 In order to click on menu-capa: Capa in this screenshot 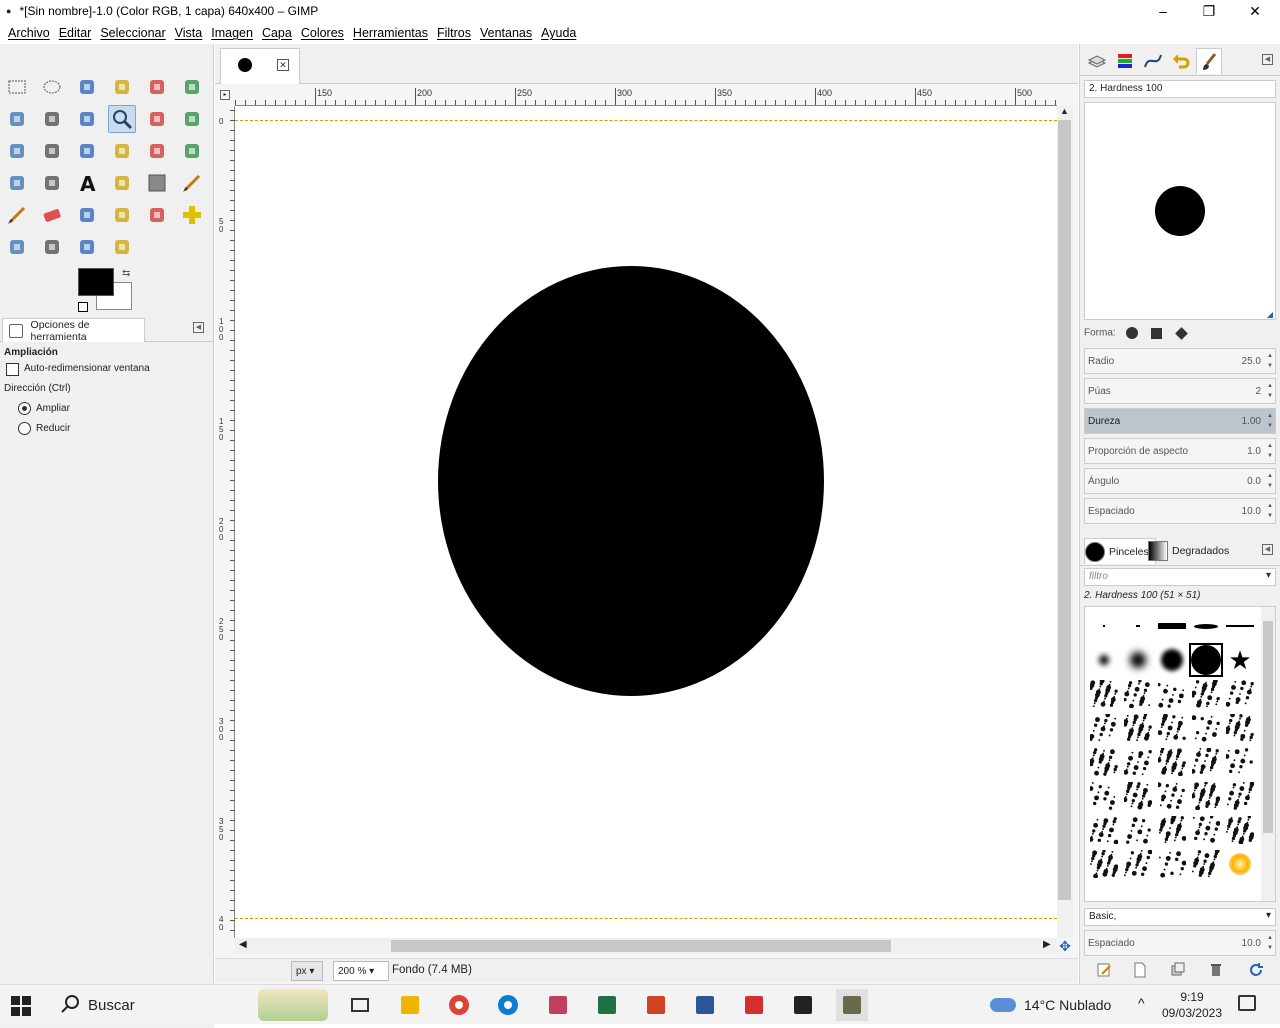, I will do `click(277, 33)`.